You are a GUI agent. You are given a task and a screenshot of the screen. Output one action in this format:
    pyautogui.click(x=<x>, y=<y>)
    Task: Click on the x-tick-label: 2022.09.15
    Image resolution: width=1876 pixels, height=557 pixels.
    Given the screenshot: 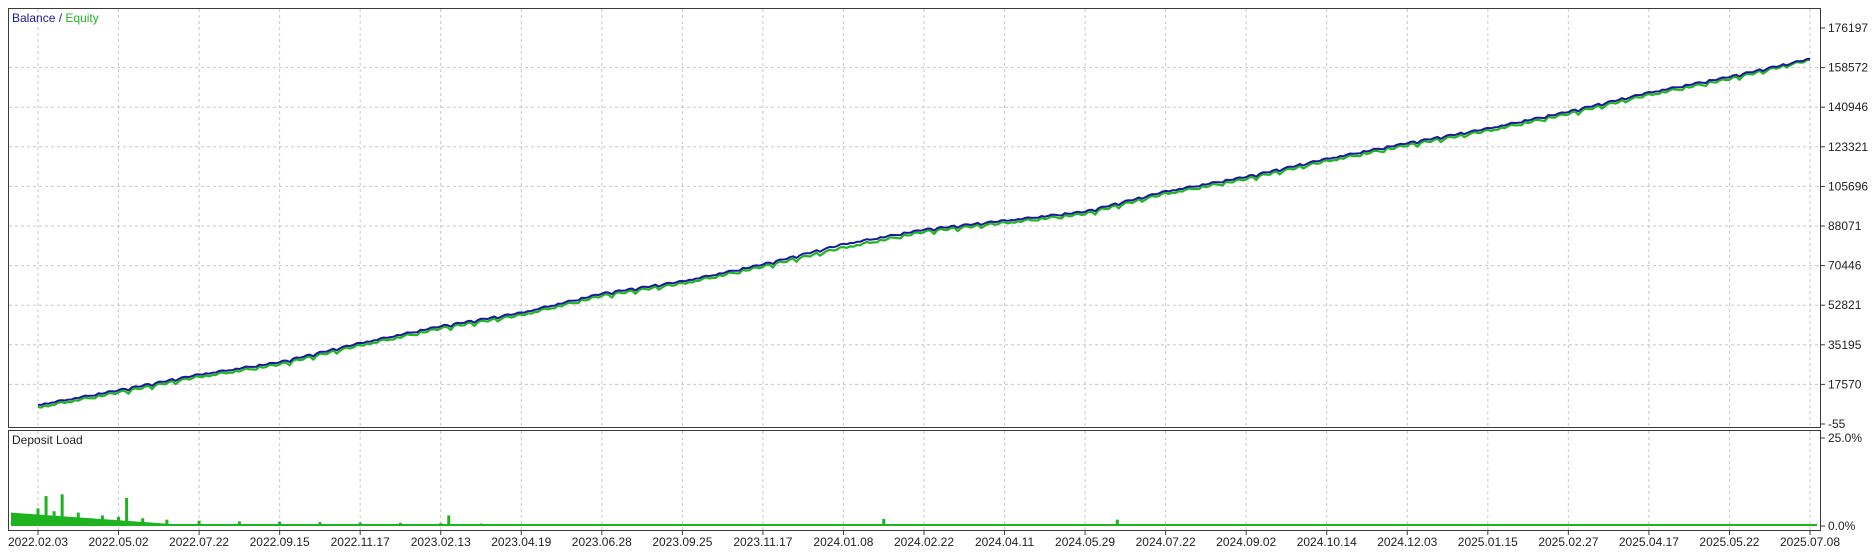 What is the action you would take?
    pyautogui.click(x=280, y=542)
    